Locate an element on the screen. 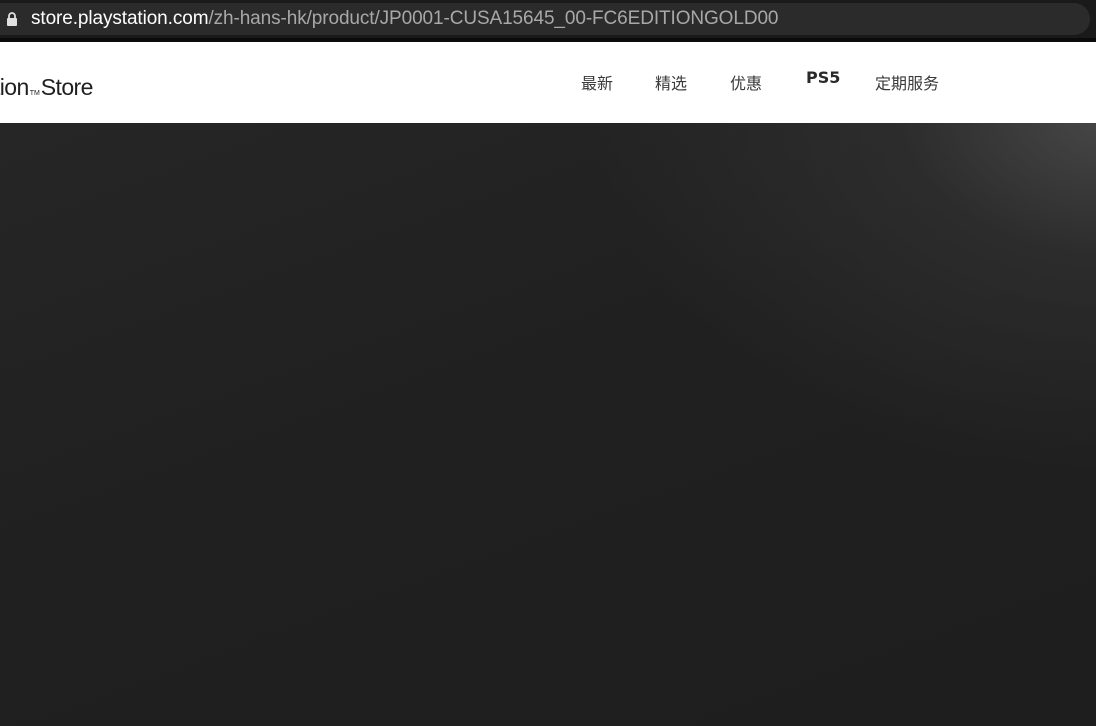 This screenshot has height=726, width=1096. url-host: store.playstation.com is located at coordinates (120, 18).